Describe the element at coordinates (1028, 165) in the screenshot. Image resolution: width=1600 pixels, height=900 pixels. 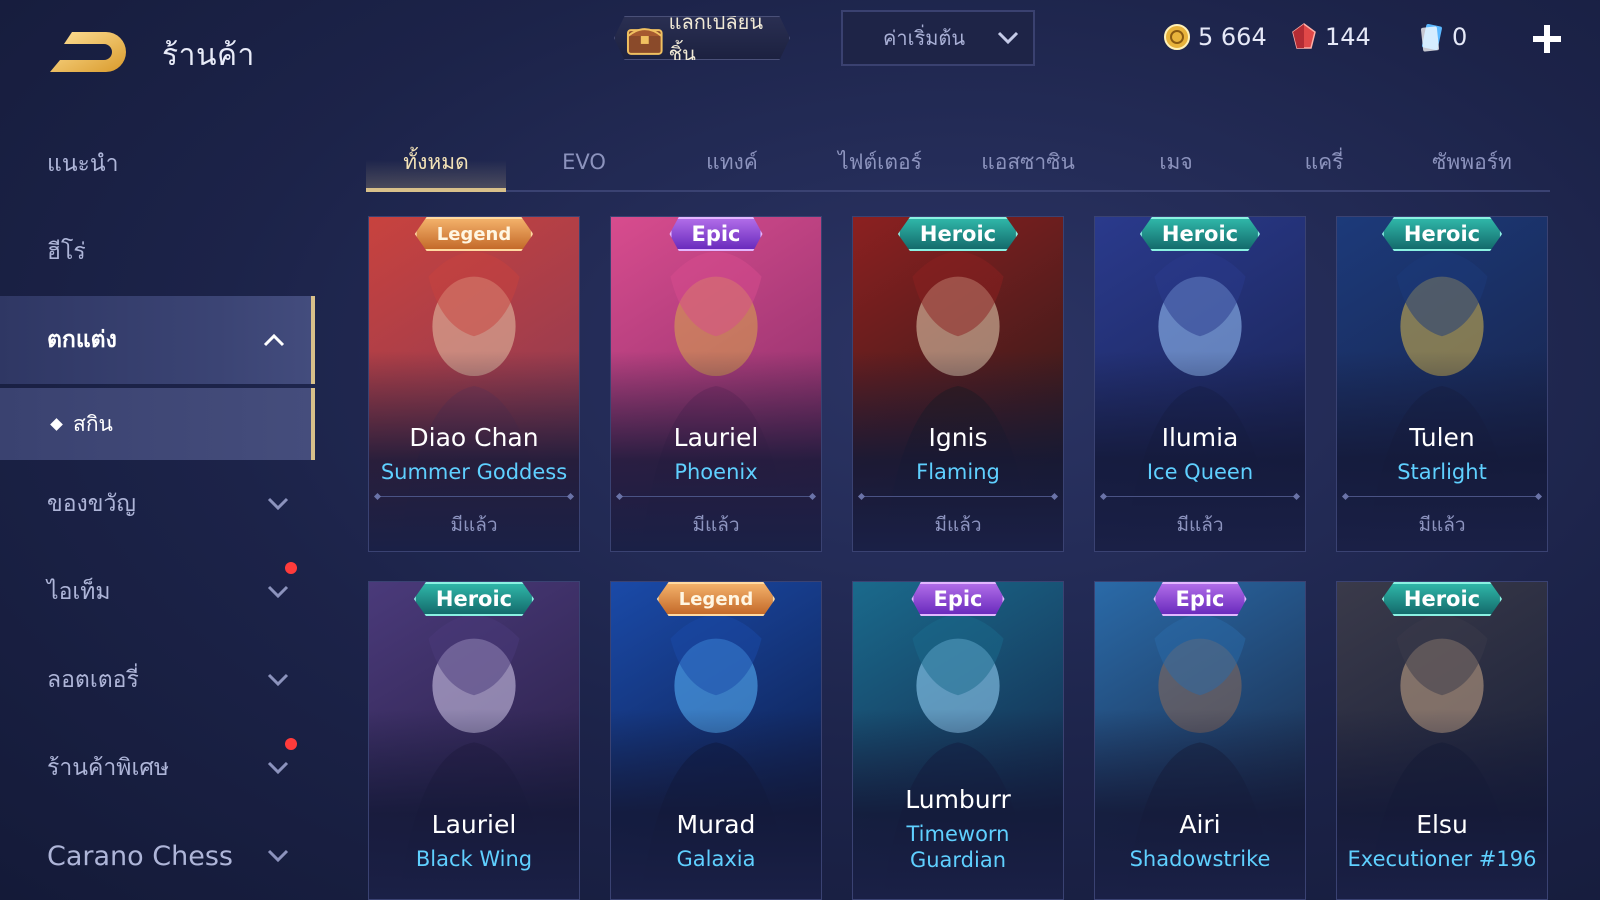
I see `tab-assassin: แอสซาซิน` at that location.